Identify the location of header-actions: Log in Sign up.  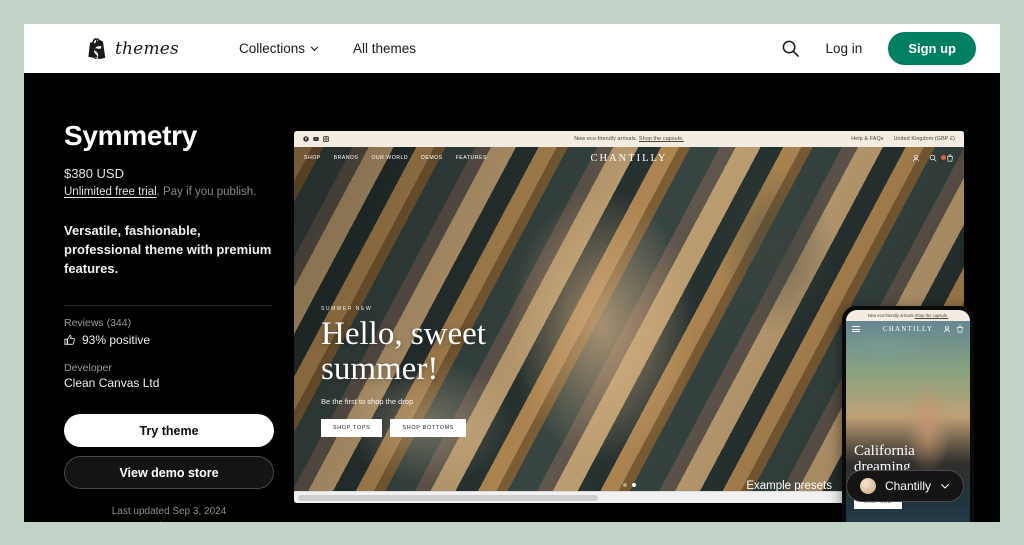
(878, 48).